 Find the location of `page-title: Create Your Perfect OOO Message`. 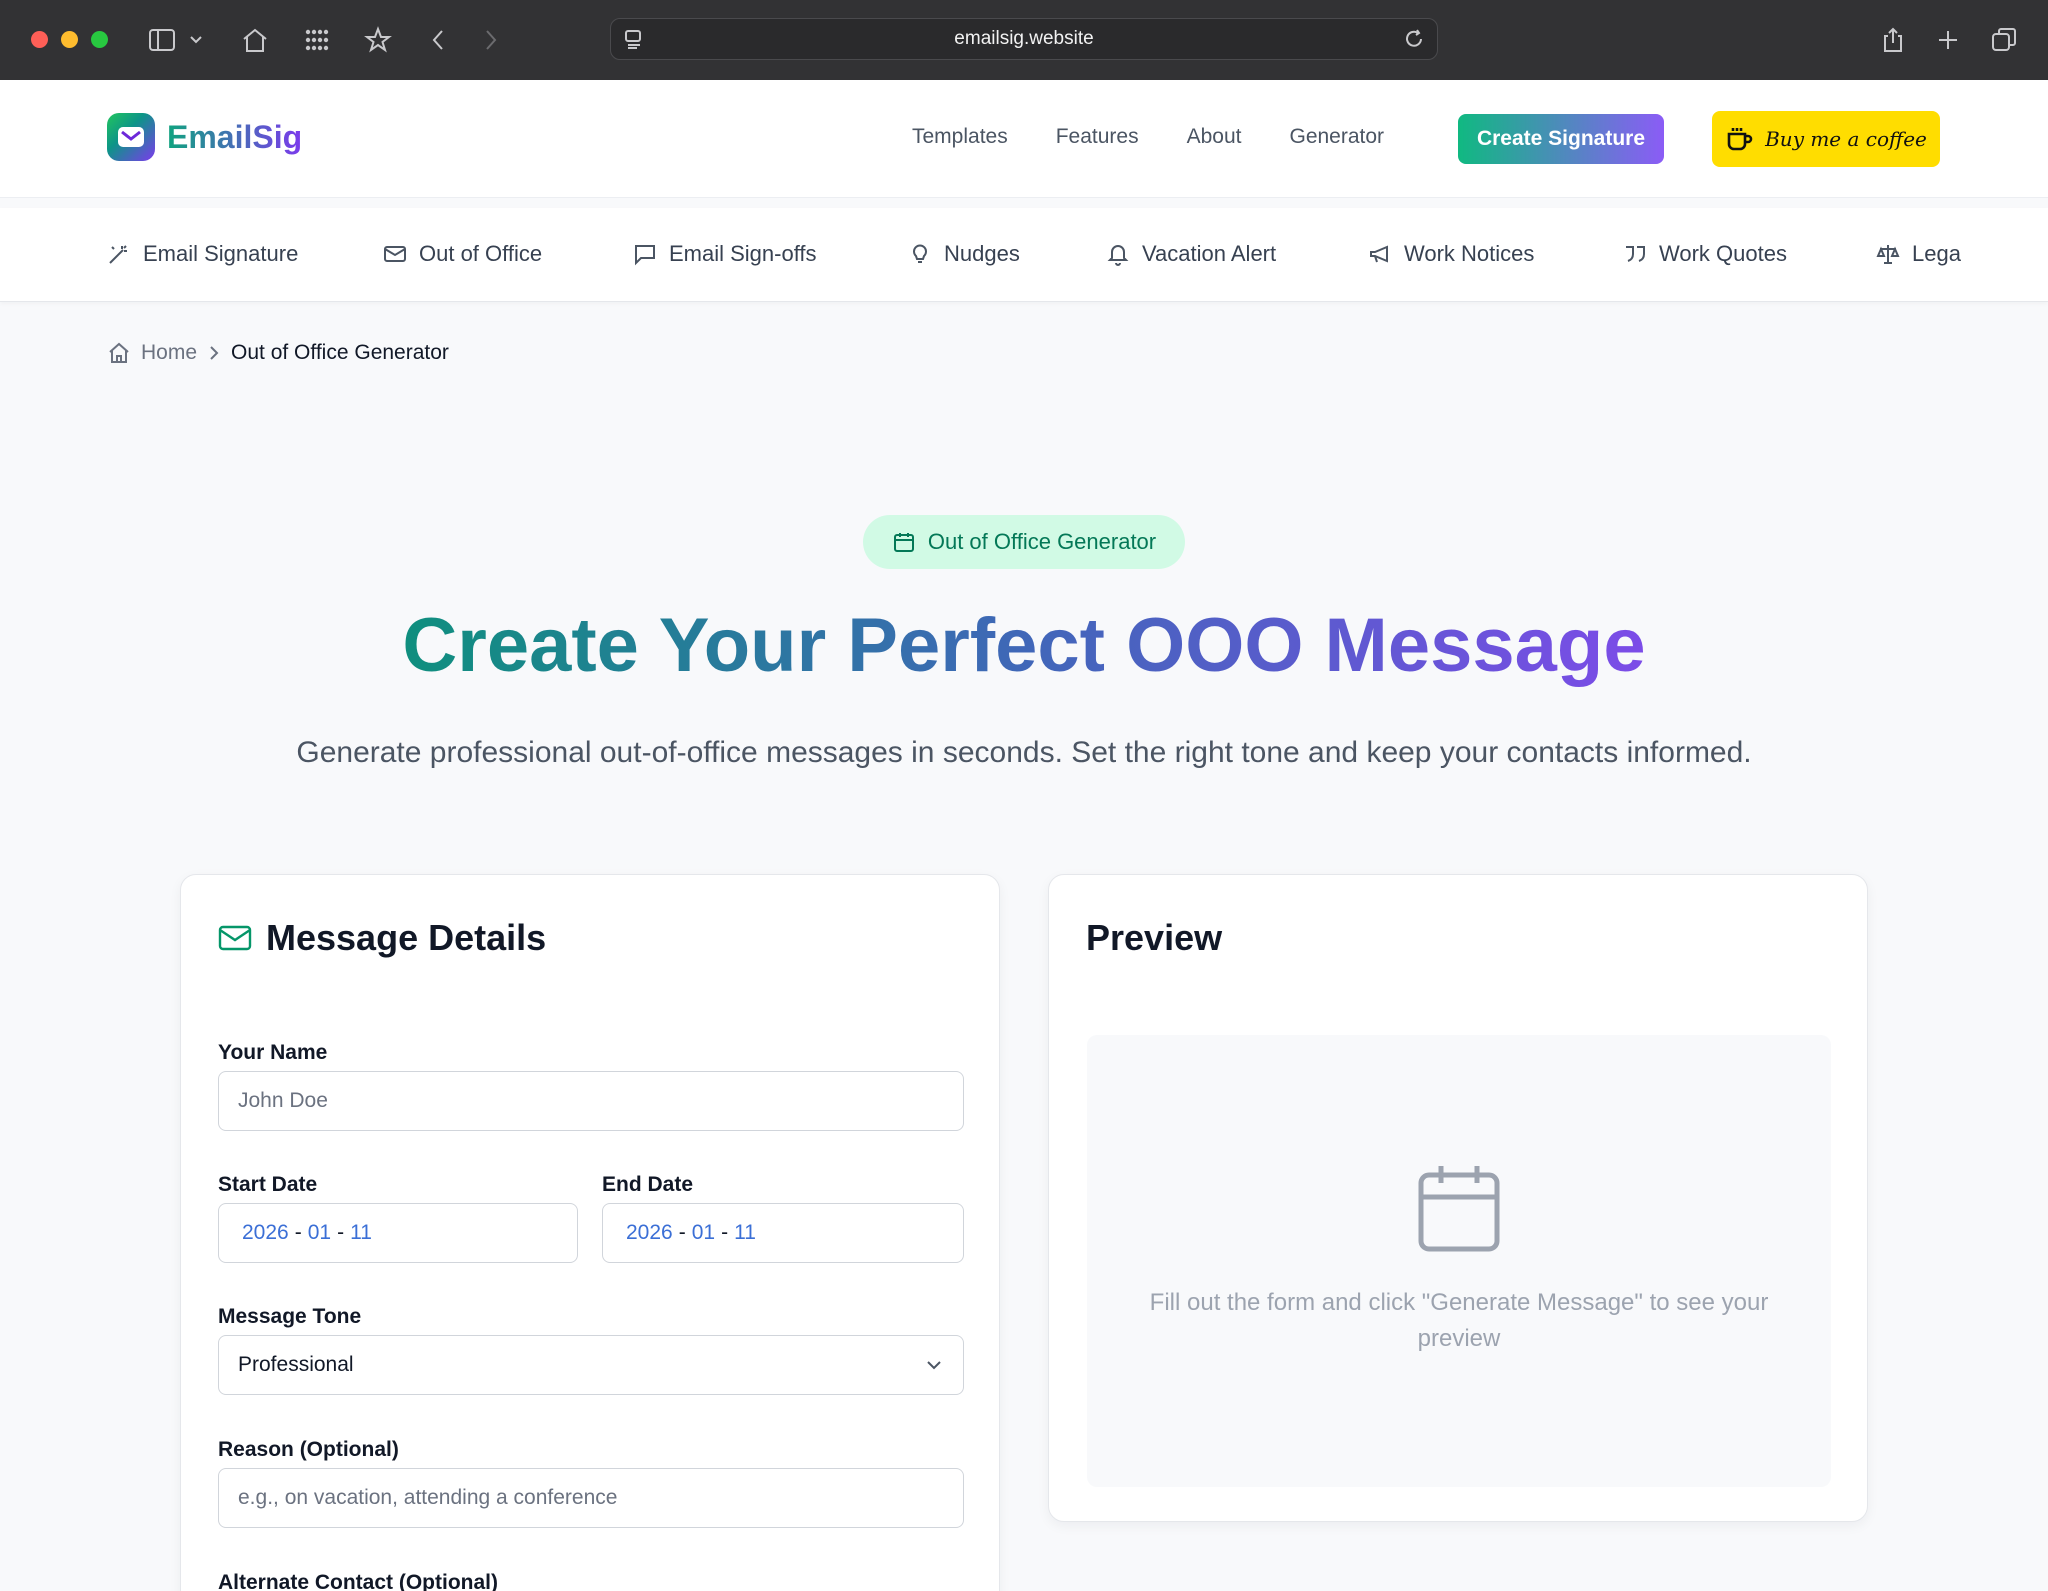

page-title: Create Your Perfect OOO Message is located at coordinates (1024, 645).